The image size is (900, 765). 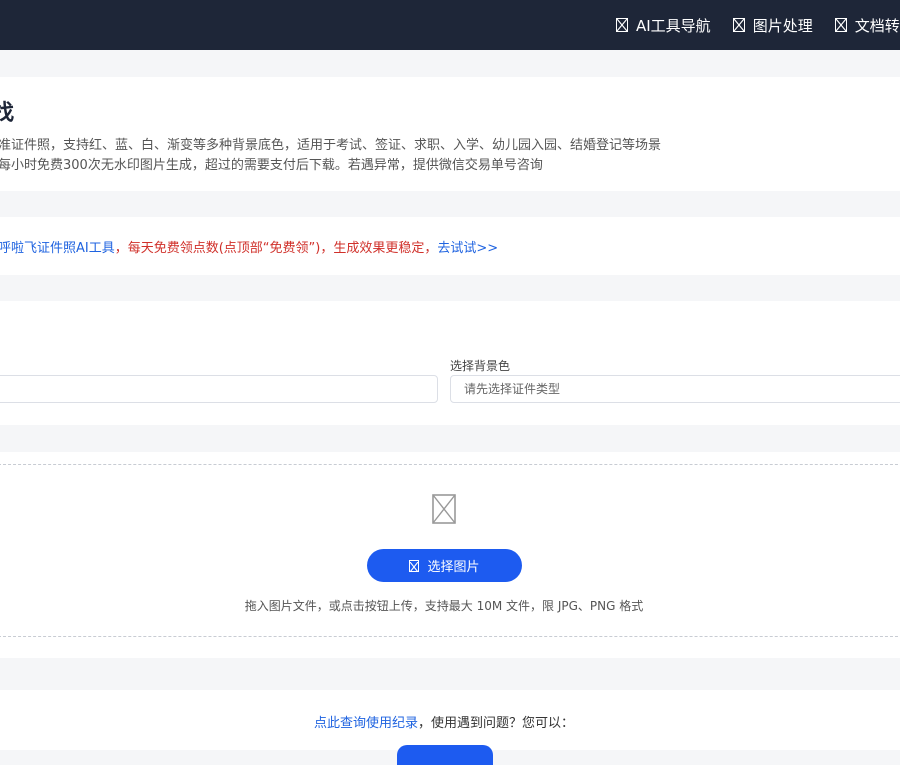 I want to click on nav-item-label: AI工具导航, so click(x=673, y=25).